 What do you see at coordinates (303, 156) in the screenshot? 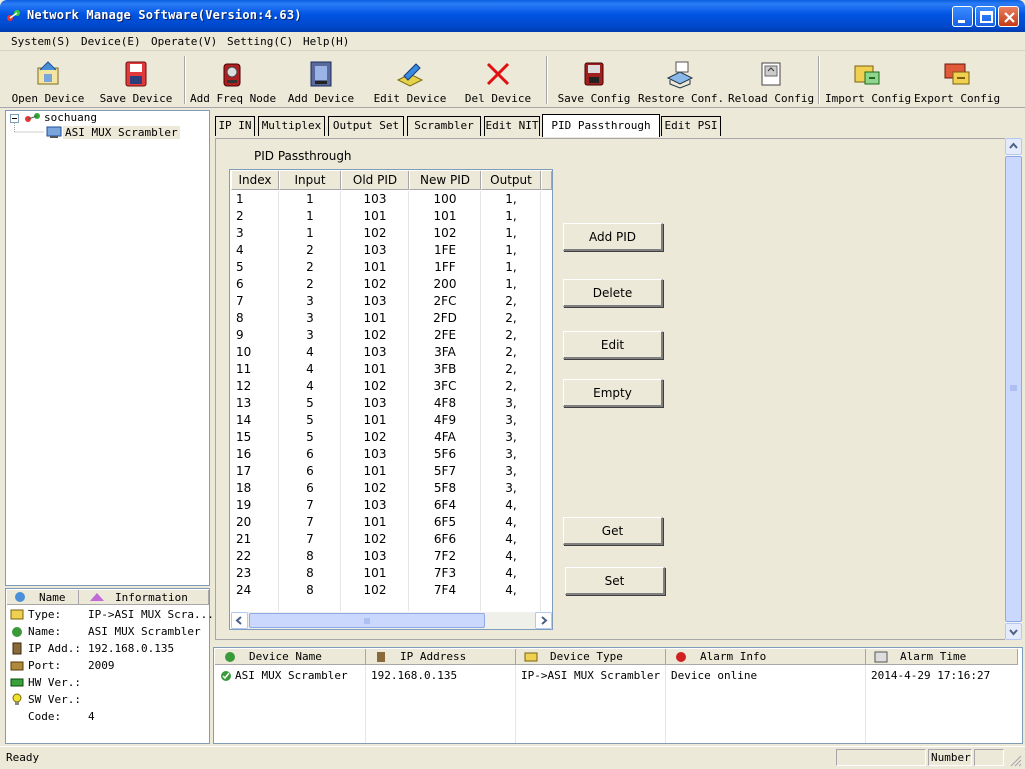
I see `section-title: PID Passthrough` at bounding box center [303, 156].